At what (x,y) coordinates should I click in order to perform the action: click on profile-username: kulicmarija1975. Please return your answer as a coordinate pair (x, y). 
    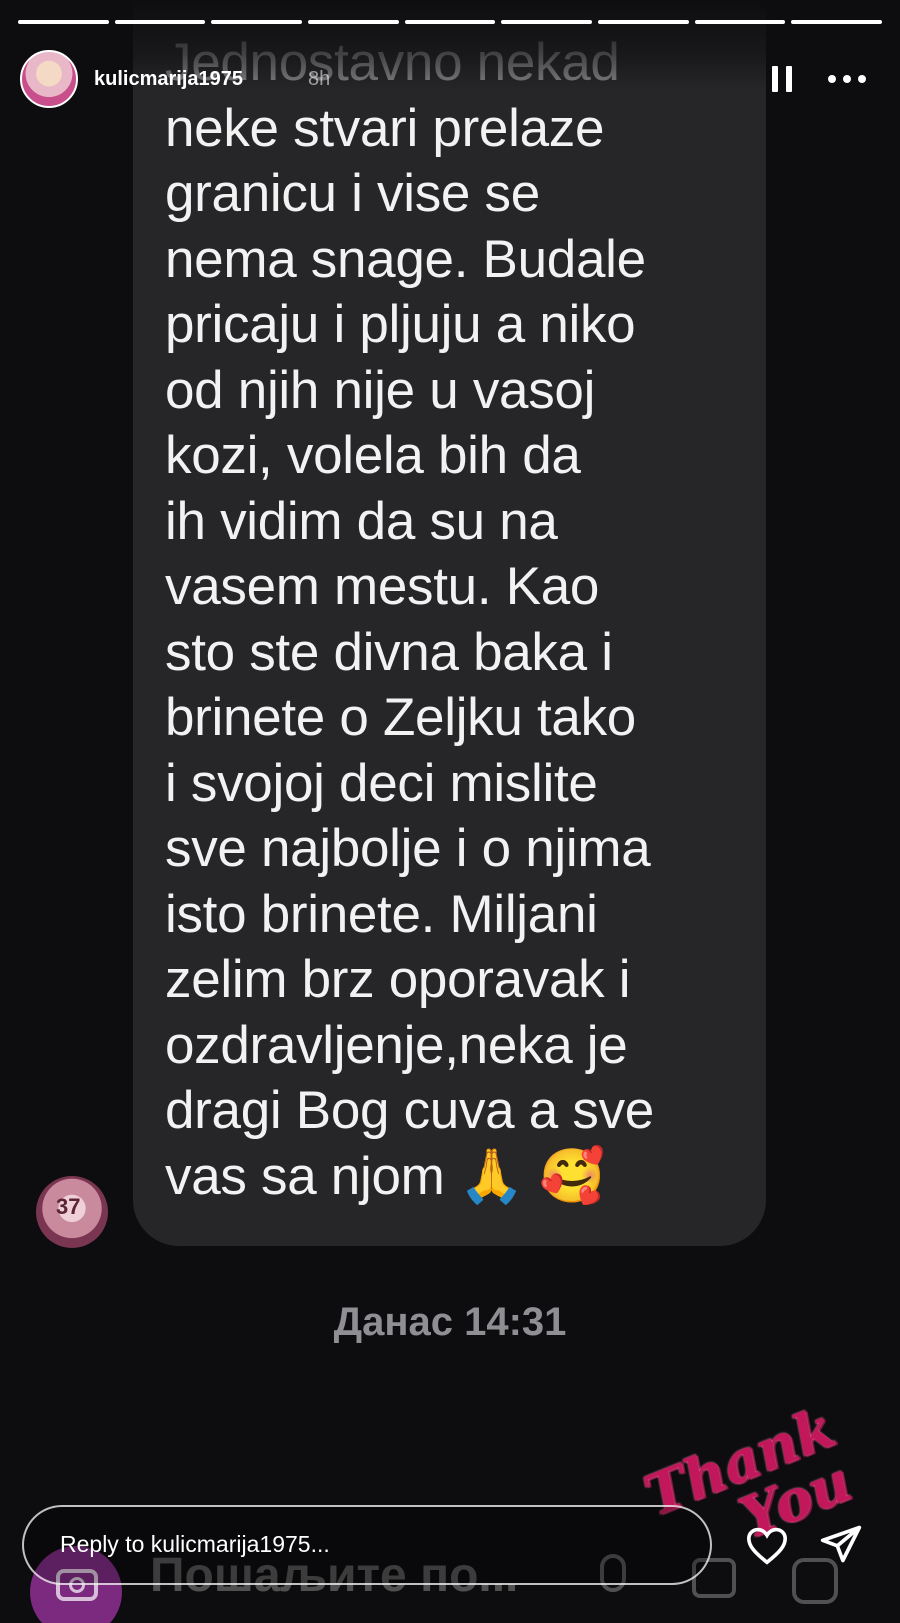
    Looking at the image, I should click on (168, 79).